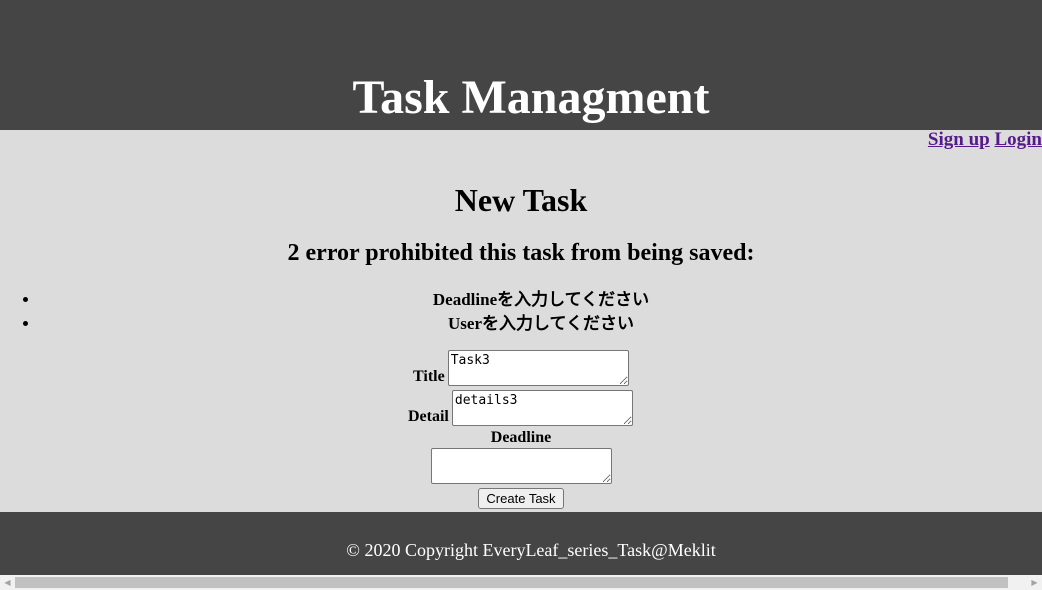  I want to click on horizontal-scrollbar: ◀ ▶, so click(521, 582).